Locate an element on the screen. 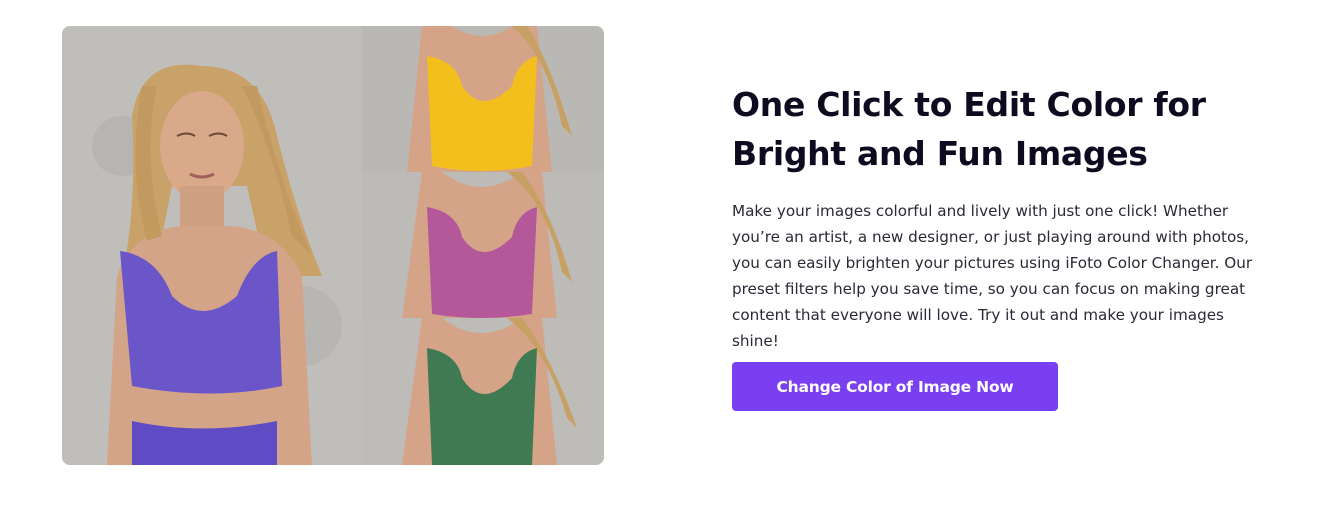 Image resolution: width=1320 pixels, height=532 pixels. green-variant-thumbnail is located at coordinates (483, 391).